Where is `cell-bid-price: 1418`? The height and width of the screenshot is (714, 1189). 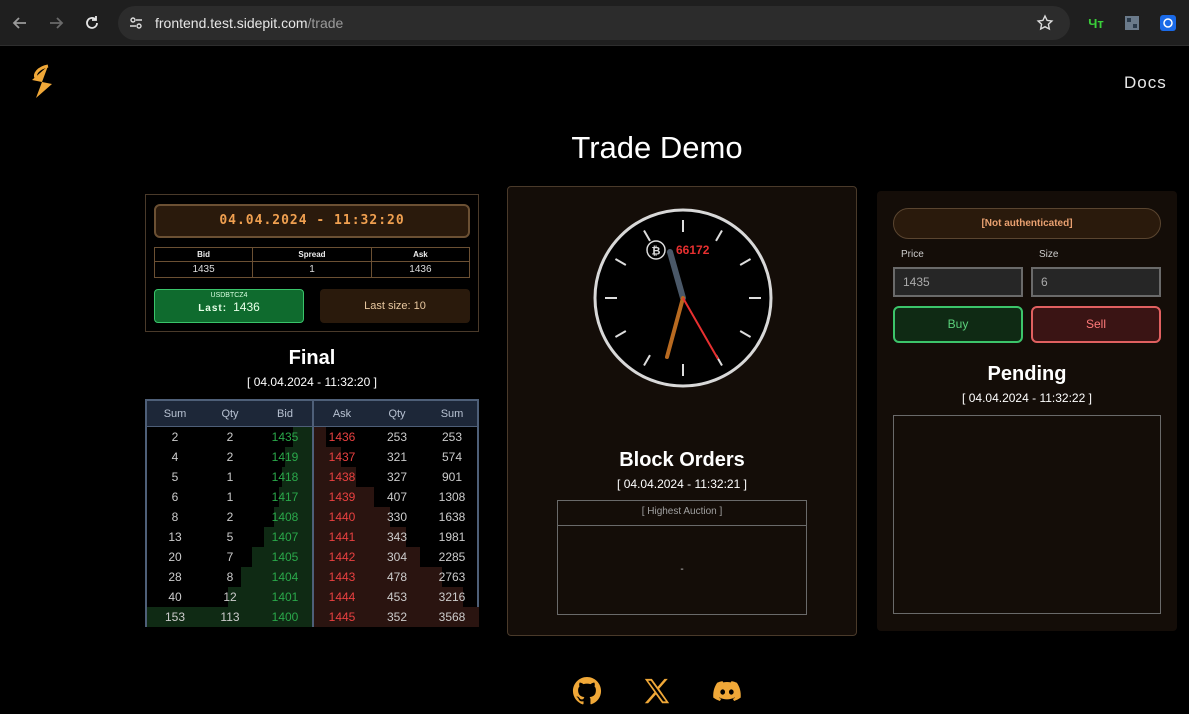 cell-bid-price: 1418 is located at coordinates (285, 477).